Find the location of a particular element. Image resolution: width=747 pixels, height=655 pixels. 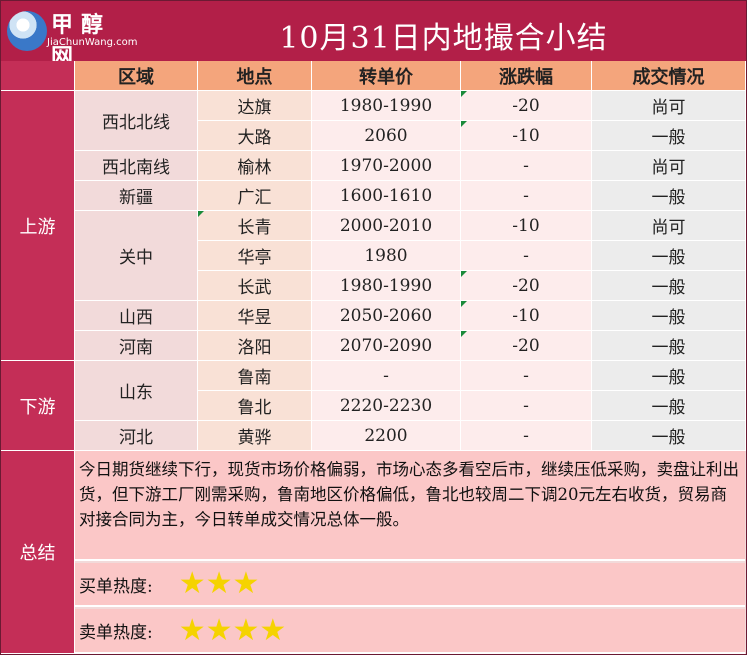

cell-price: 1980 is located at coordinates (386, 256).